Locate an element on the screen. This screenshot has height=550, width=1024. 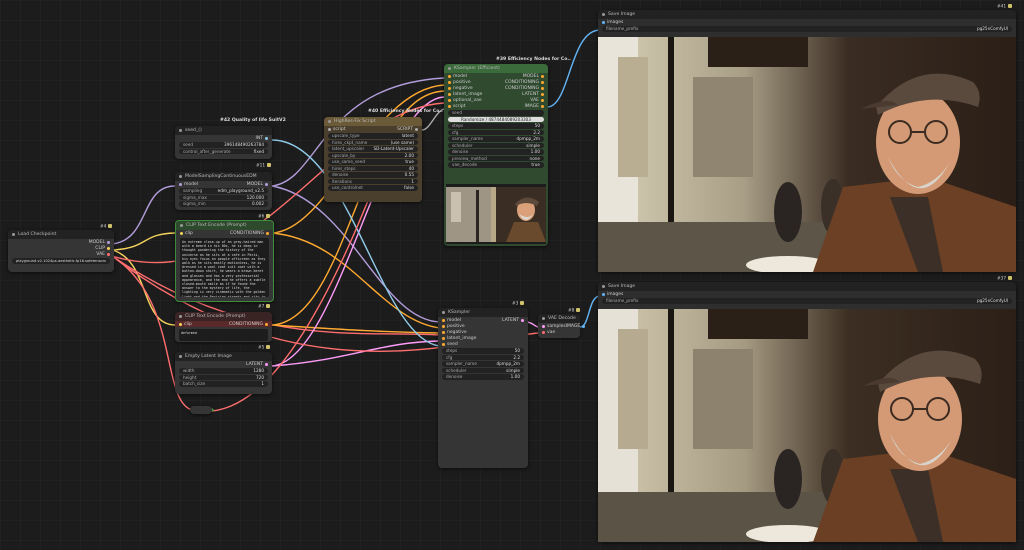
output-vae-slot is located at coordinates (108, 254).